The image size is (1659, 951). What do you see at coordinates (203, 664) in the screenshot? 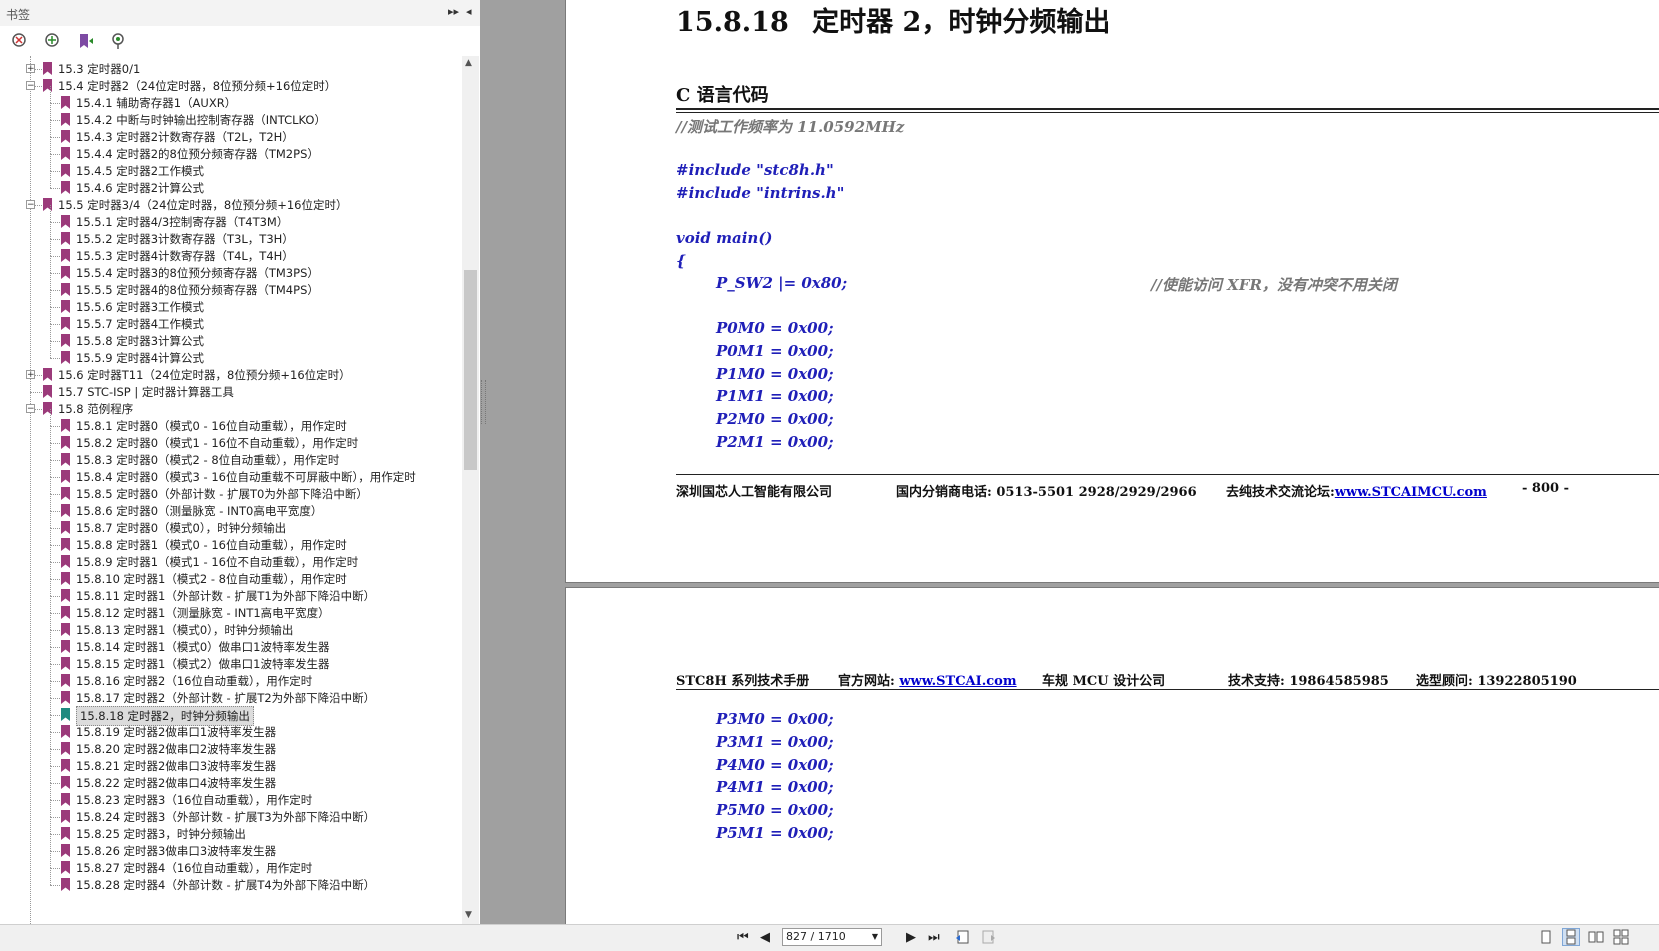
I see `bookmark-label: 15.8.15 定时器1（模式2）做串口1波特率发生器` at bounding box center [203, 664].